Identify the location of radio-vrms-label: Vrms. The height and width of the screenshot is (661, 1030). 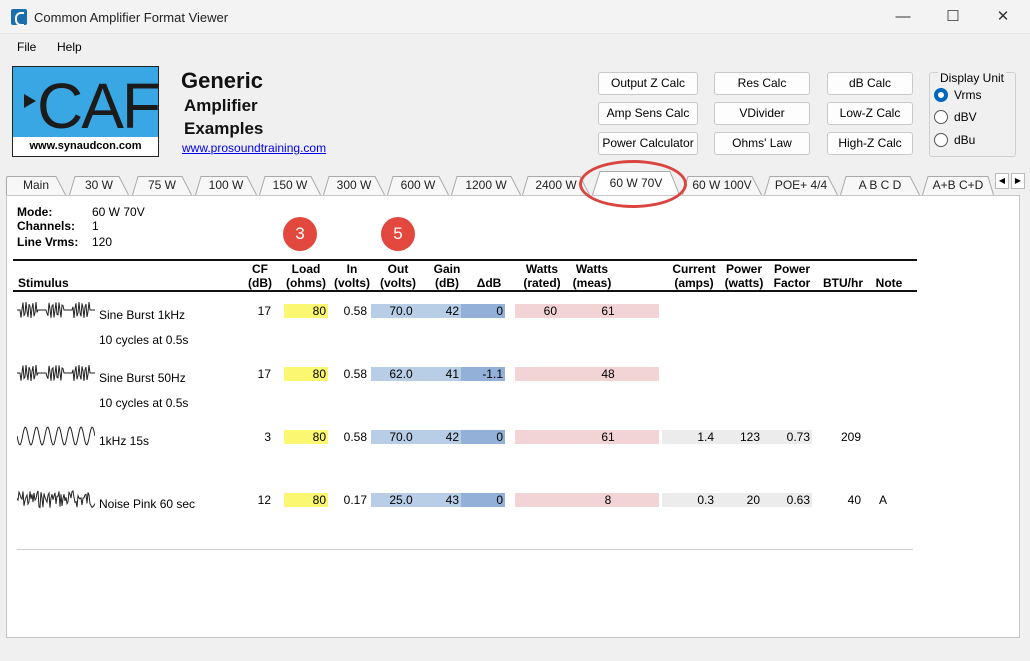
(968, 95).